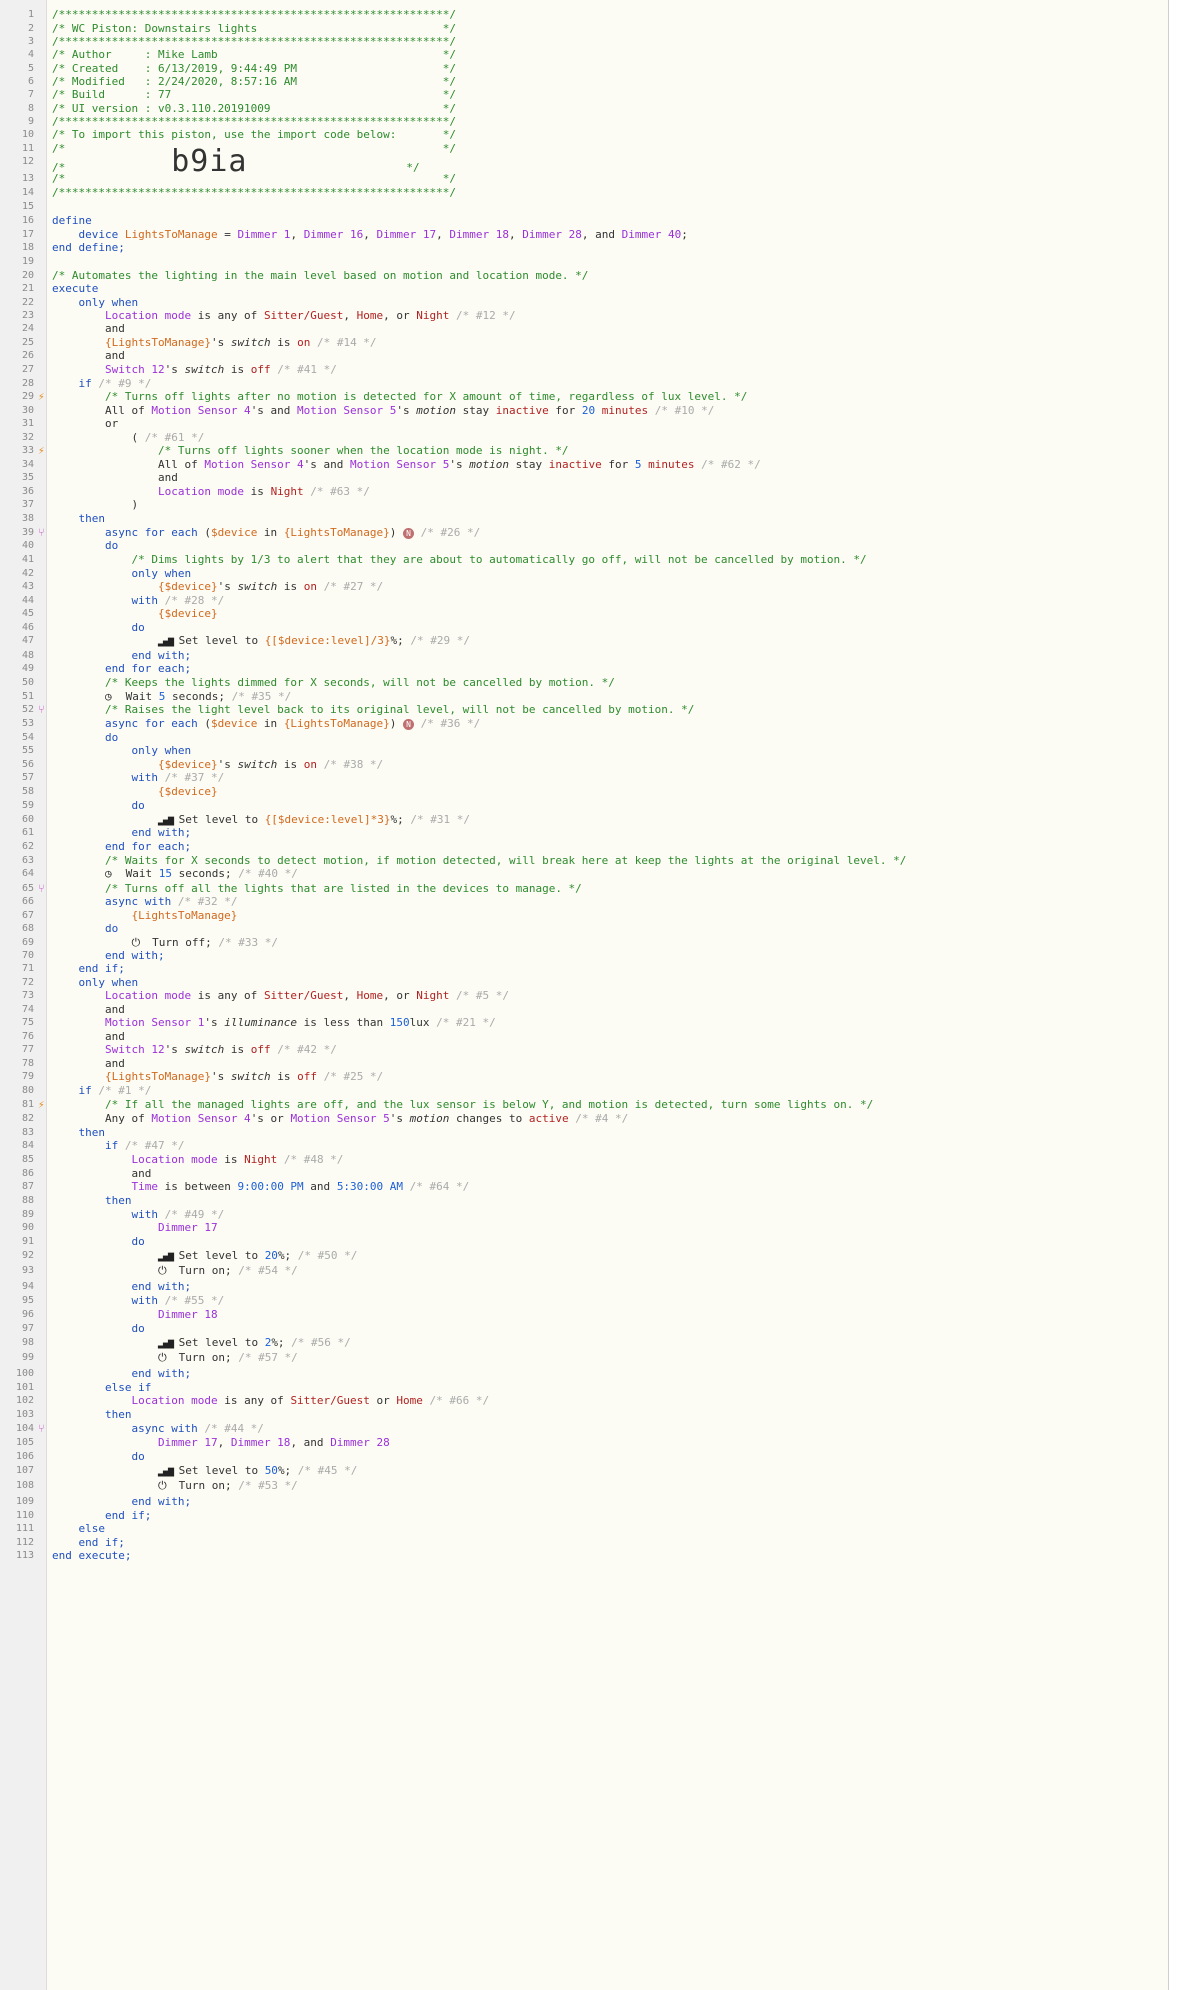 This screenshot has width=1178, height=1990. What do you see at coordinates (121, 669) in the screenshot?
I see `code-line: end for each;` at bounding box center [121, 669].